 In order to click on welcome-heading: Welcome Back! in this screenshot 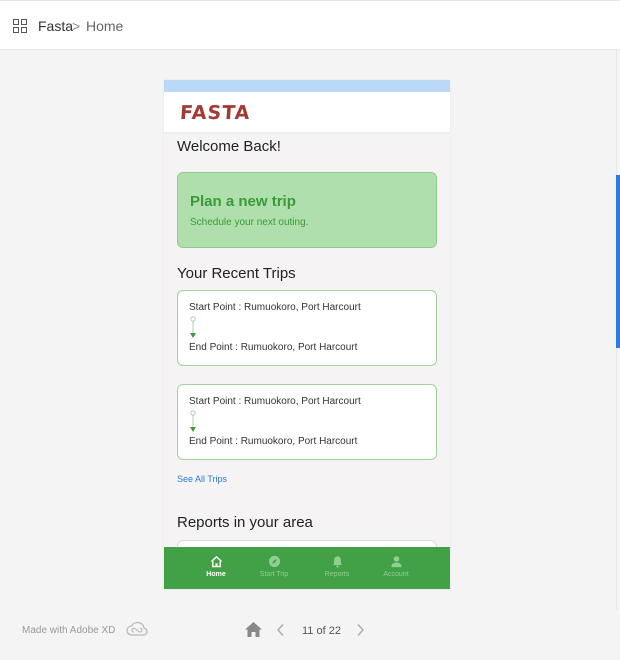, I will do `click(229, 146)`.